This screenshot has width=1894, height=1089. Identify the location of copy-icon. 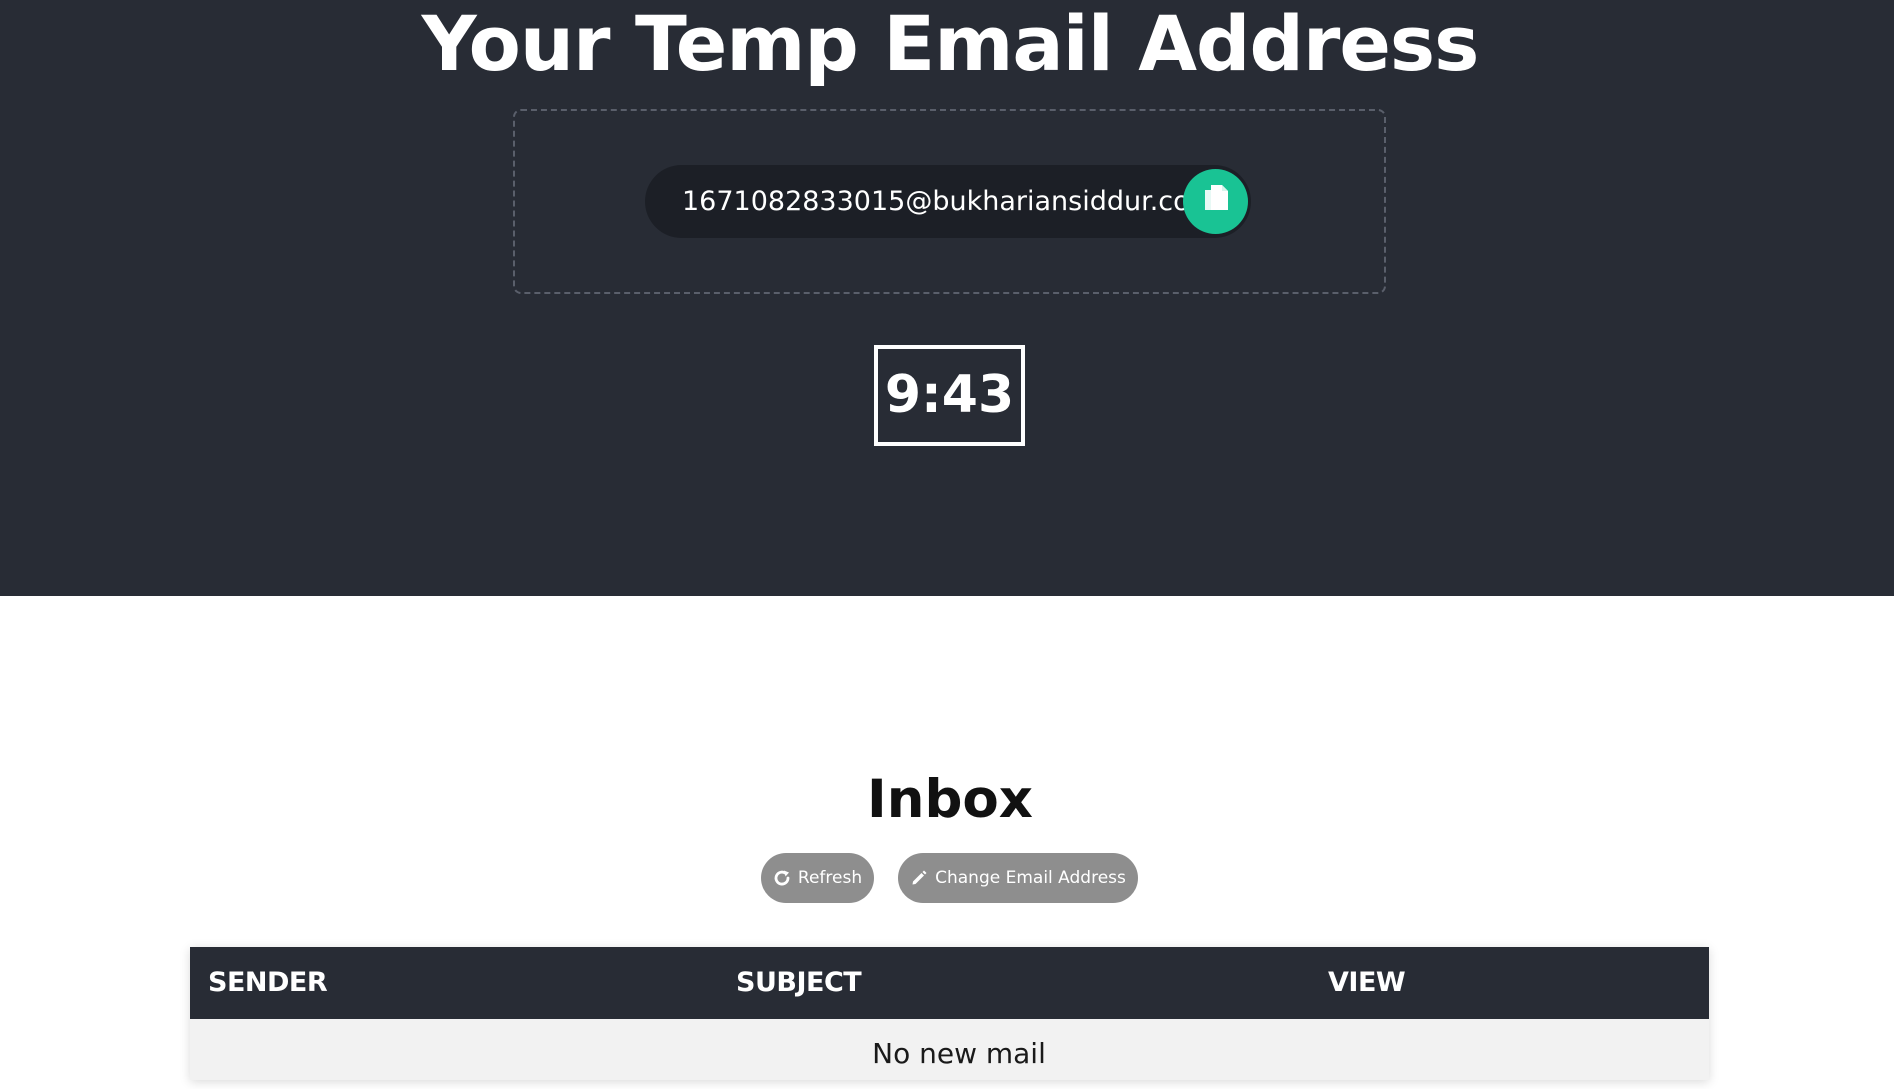
(1216, 202).